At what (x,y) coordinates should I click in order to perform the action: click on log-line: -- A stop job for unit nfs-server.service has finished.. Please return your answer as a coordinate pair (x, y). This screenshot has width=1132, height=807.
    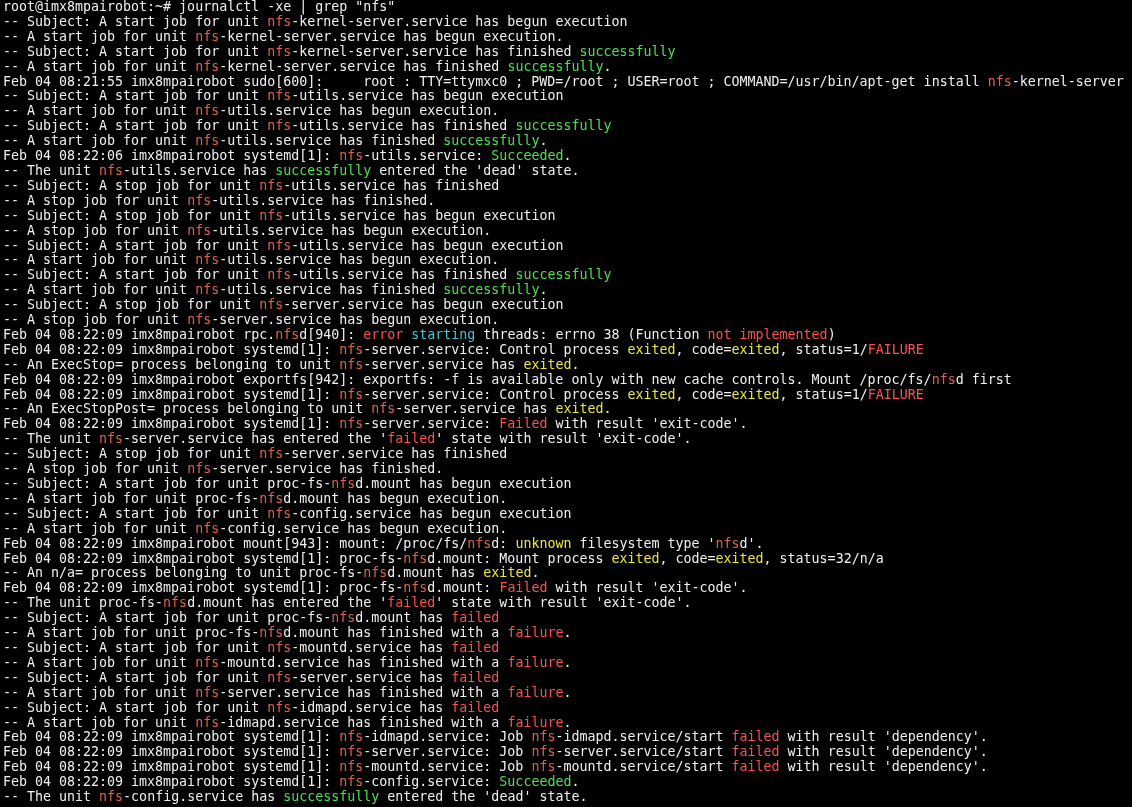
    Looking at the image, I should click on (223, 469).